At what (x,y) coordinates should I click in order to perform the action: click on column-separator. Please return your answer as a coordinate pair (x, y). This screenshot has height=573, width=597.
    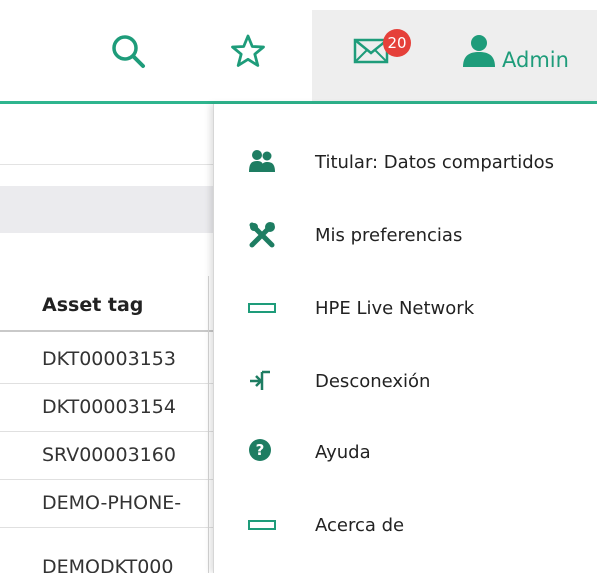
    Looking at the image, I should click on (208, 424).